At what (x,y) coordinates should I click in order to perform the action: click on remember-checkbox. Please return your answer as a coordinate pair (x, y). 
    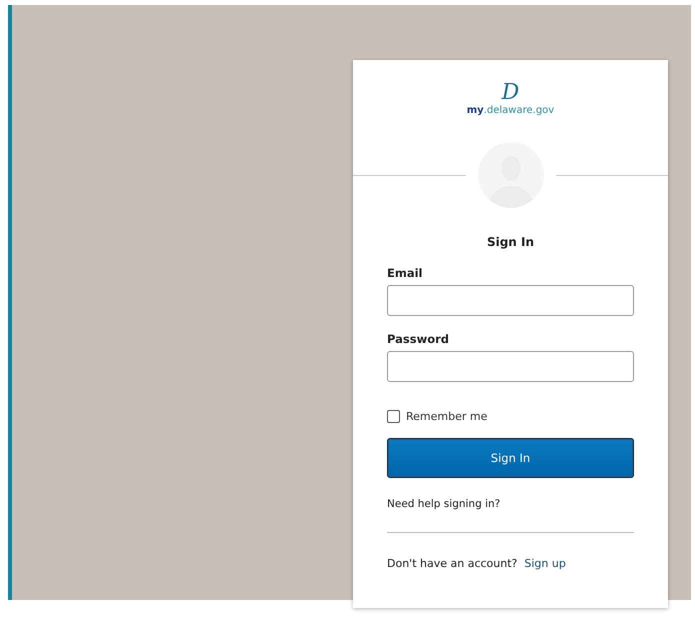
    Looking at the image, I should click on (393, 416).